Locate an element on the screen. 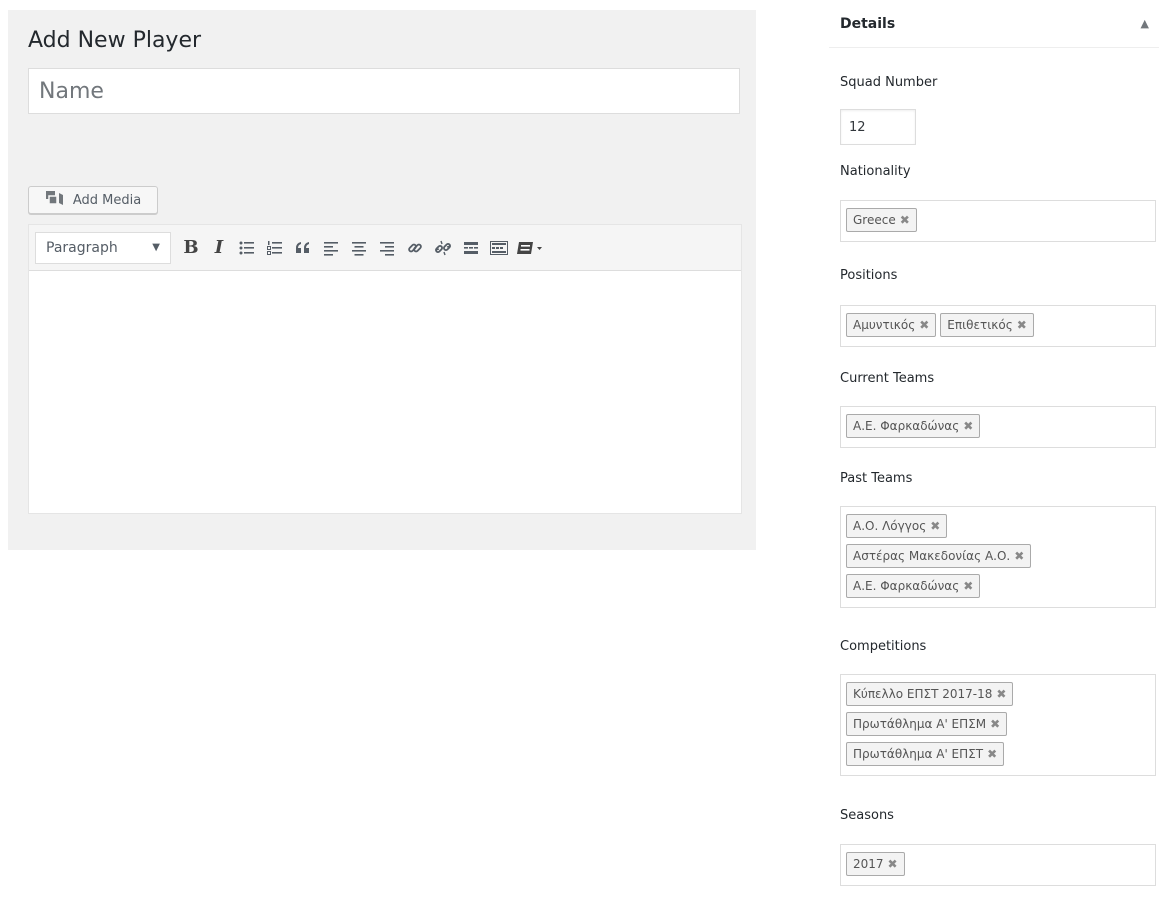 Image resolution: width=1162 pixels, height=902 pixels. link-icon is located at coordinates (415, 247).